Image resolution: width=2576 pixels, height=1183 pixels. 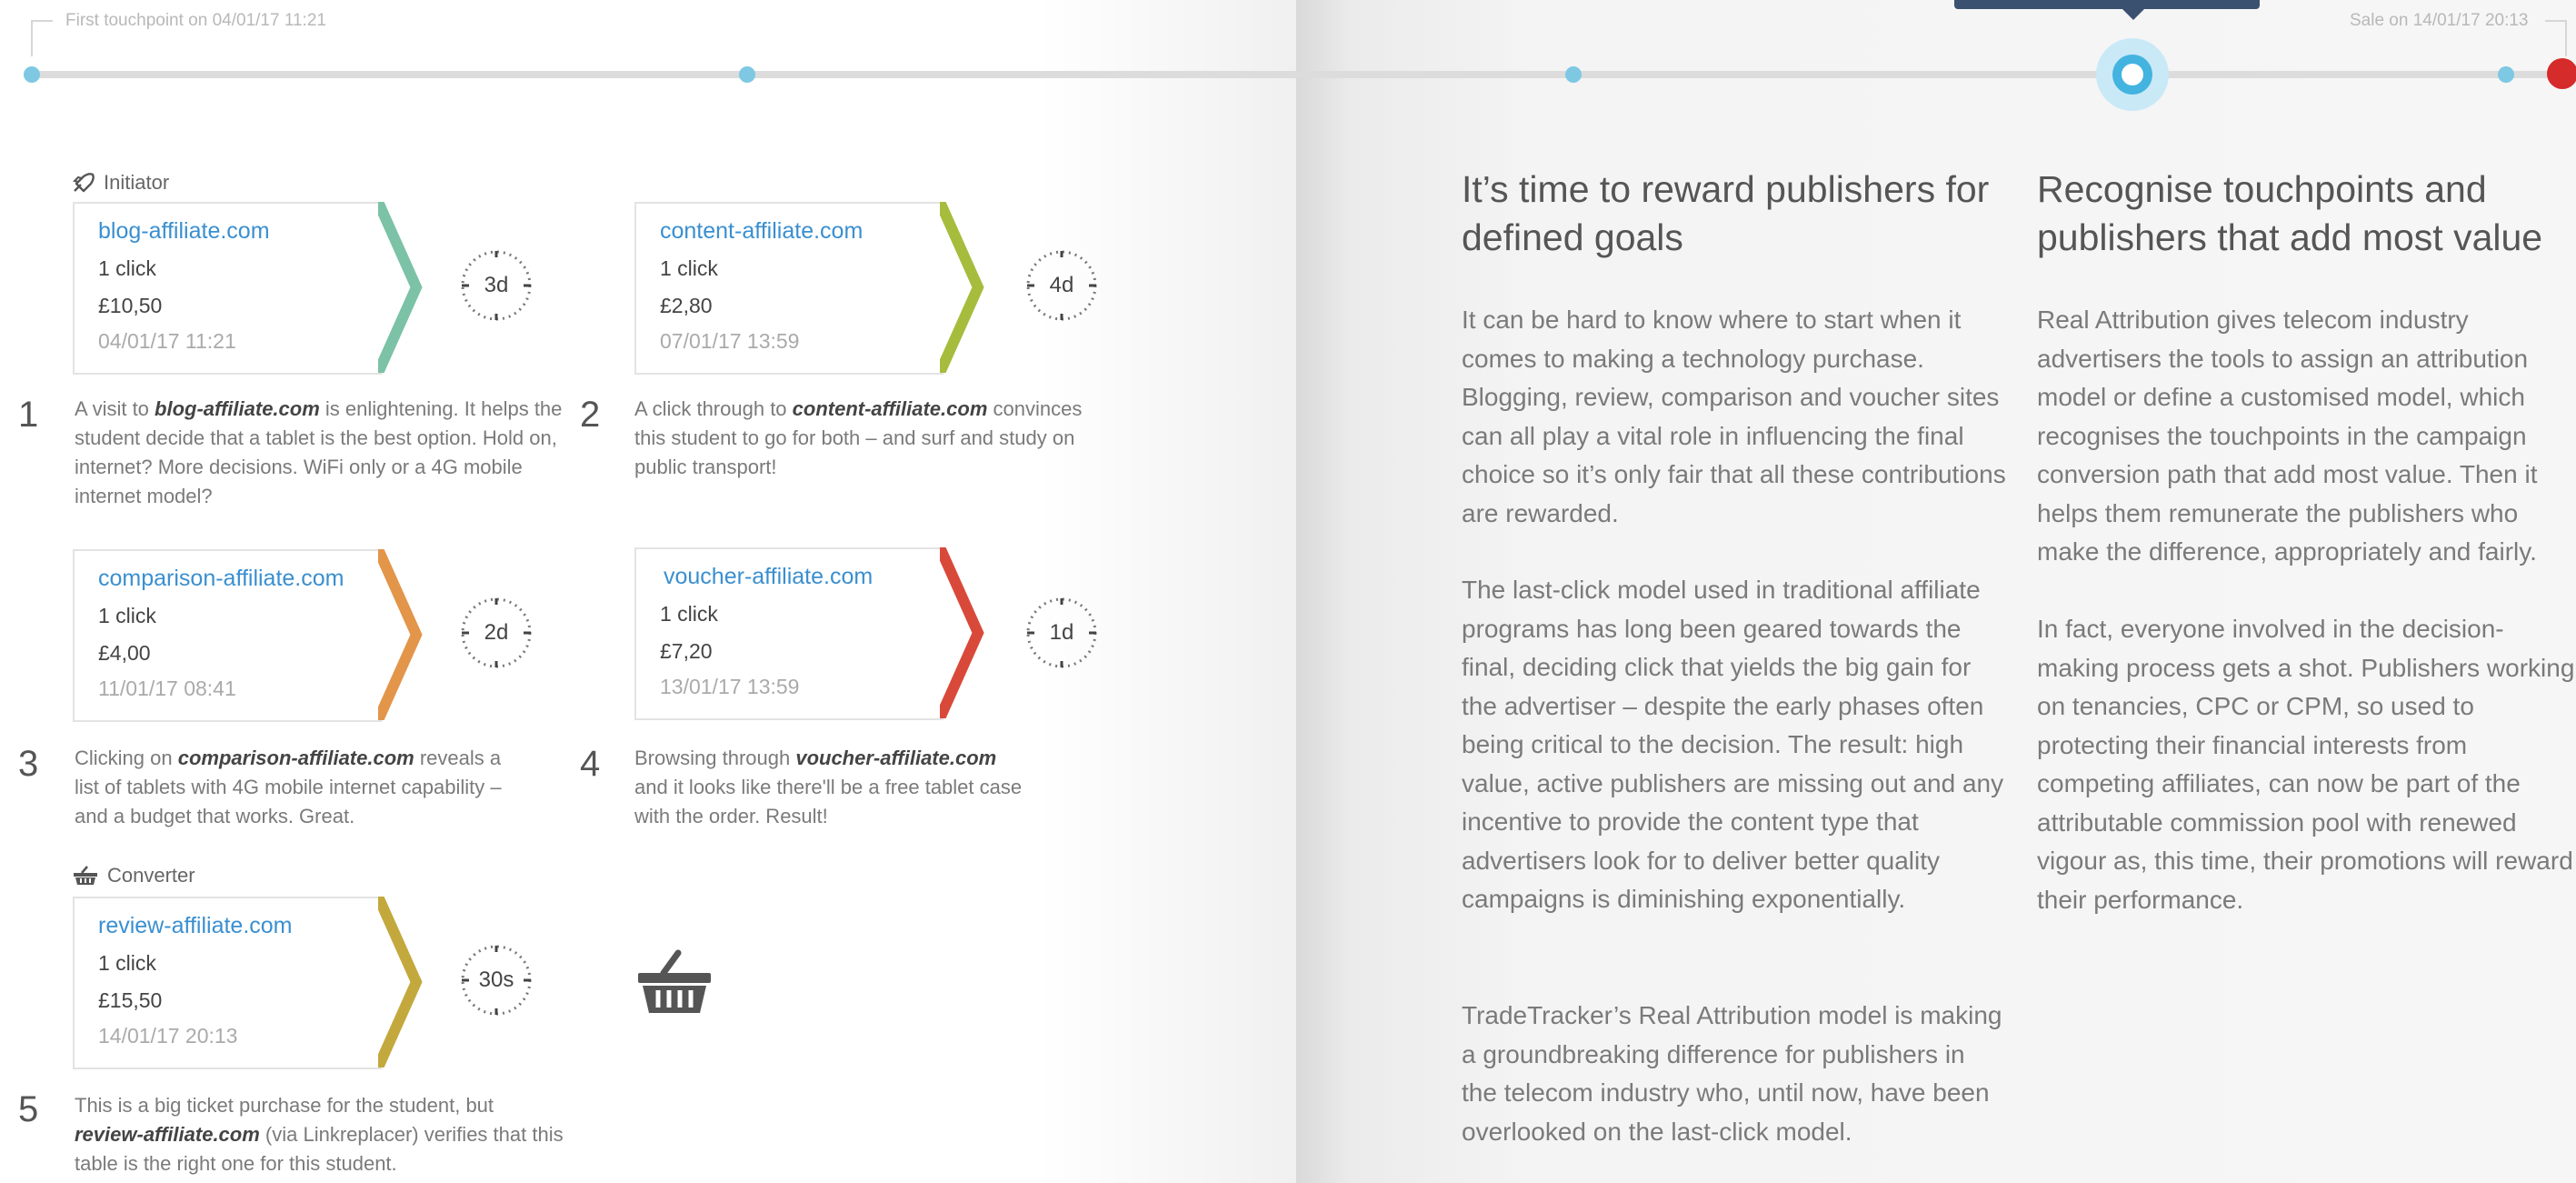 I want to click on card-date: 11/01/17 08:41, so click(x=167, y=688).